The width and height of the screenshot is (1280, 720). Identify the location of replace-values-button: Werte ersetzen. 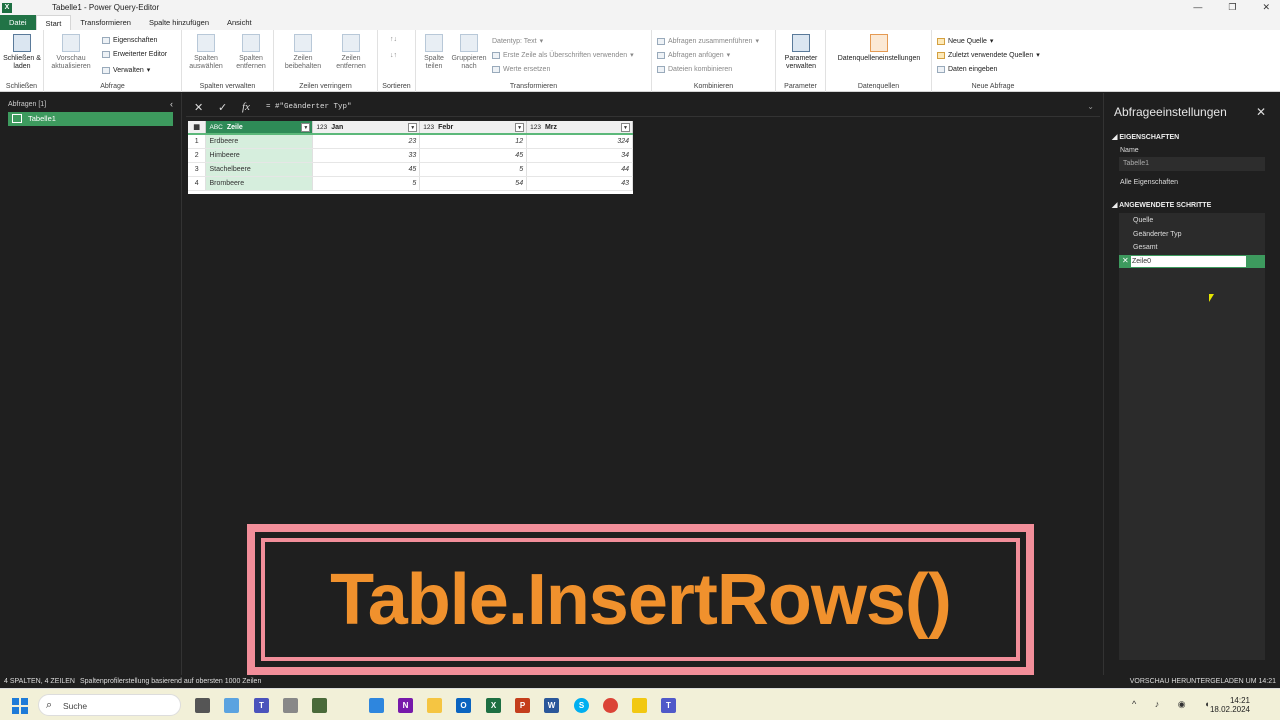
(521, 69).